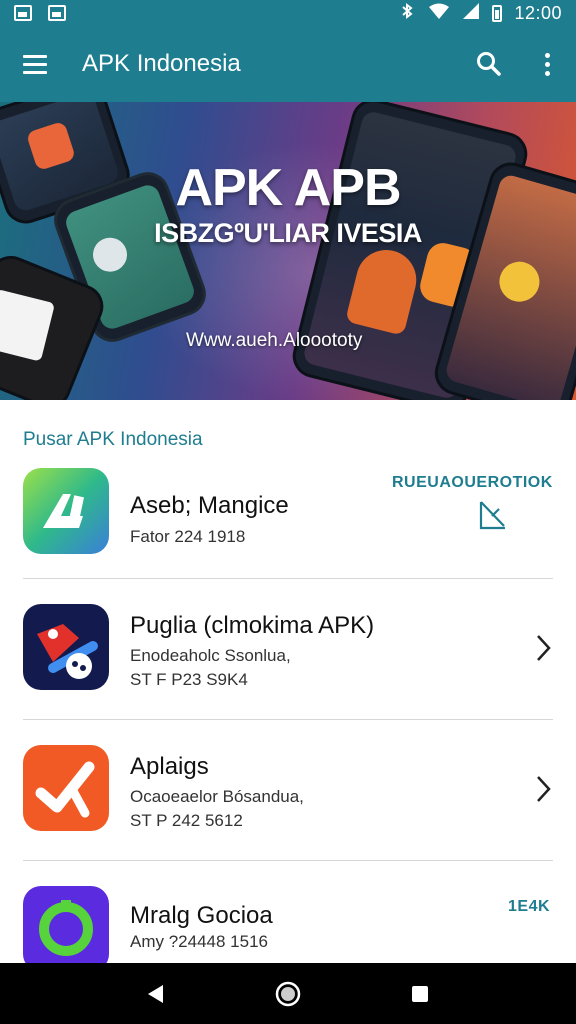 The height and width of the screenshot is (1024, 576). What do you see at coordinates (23, 13) in the screenshot?
I see `image-icon` at bounding box center [23, 13].